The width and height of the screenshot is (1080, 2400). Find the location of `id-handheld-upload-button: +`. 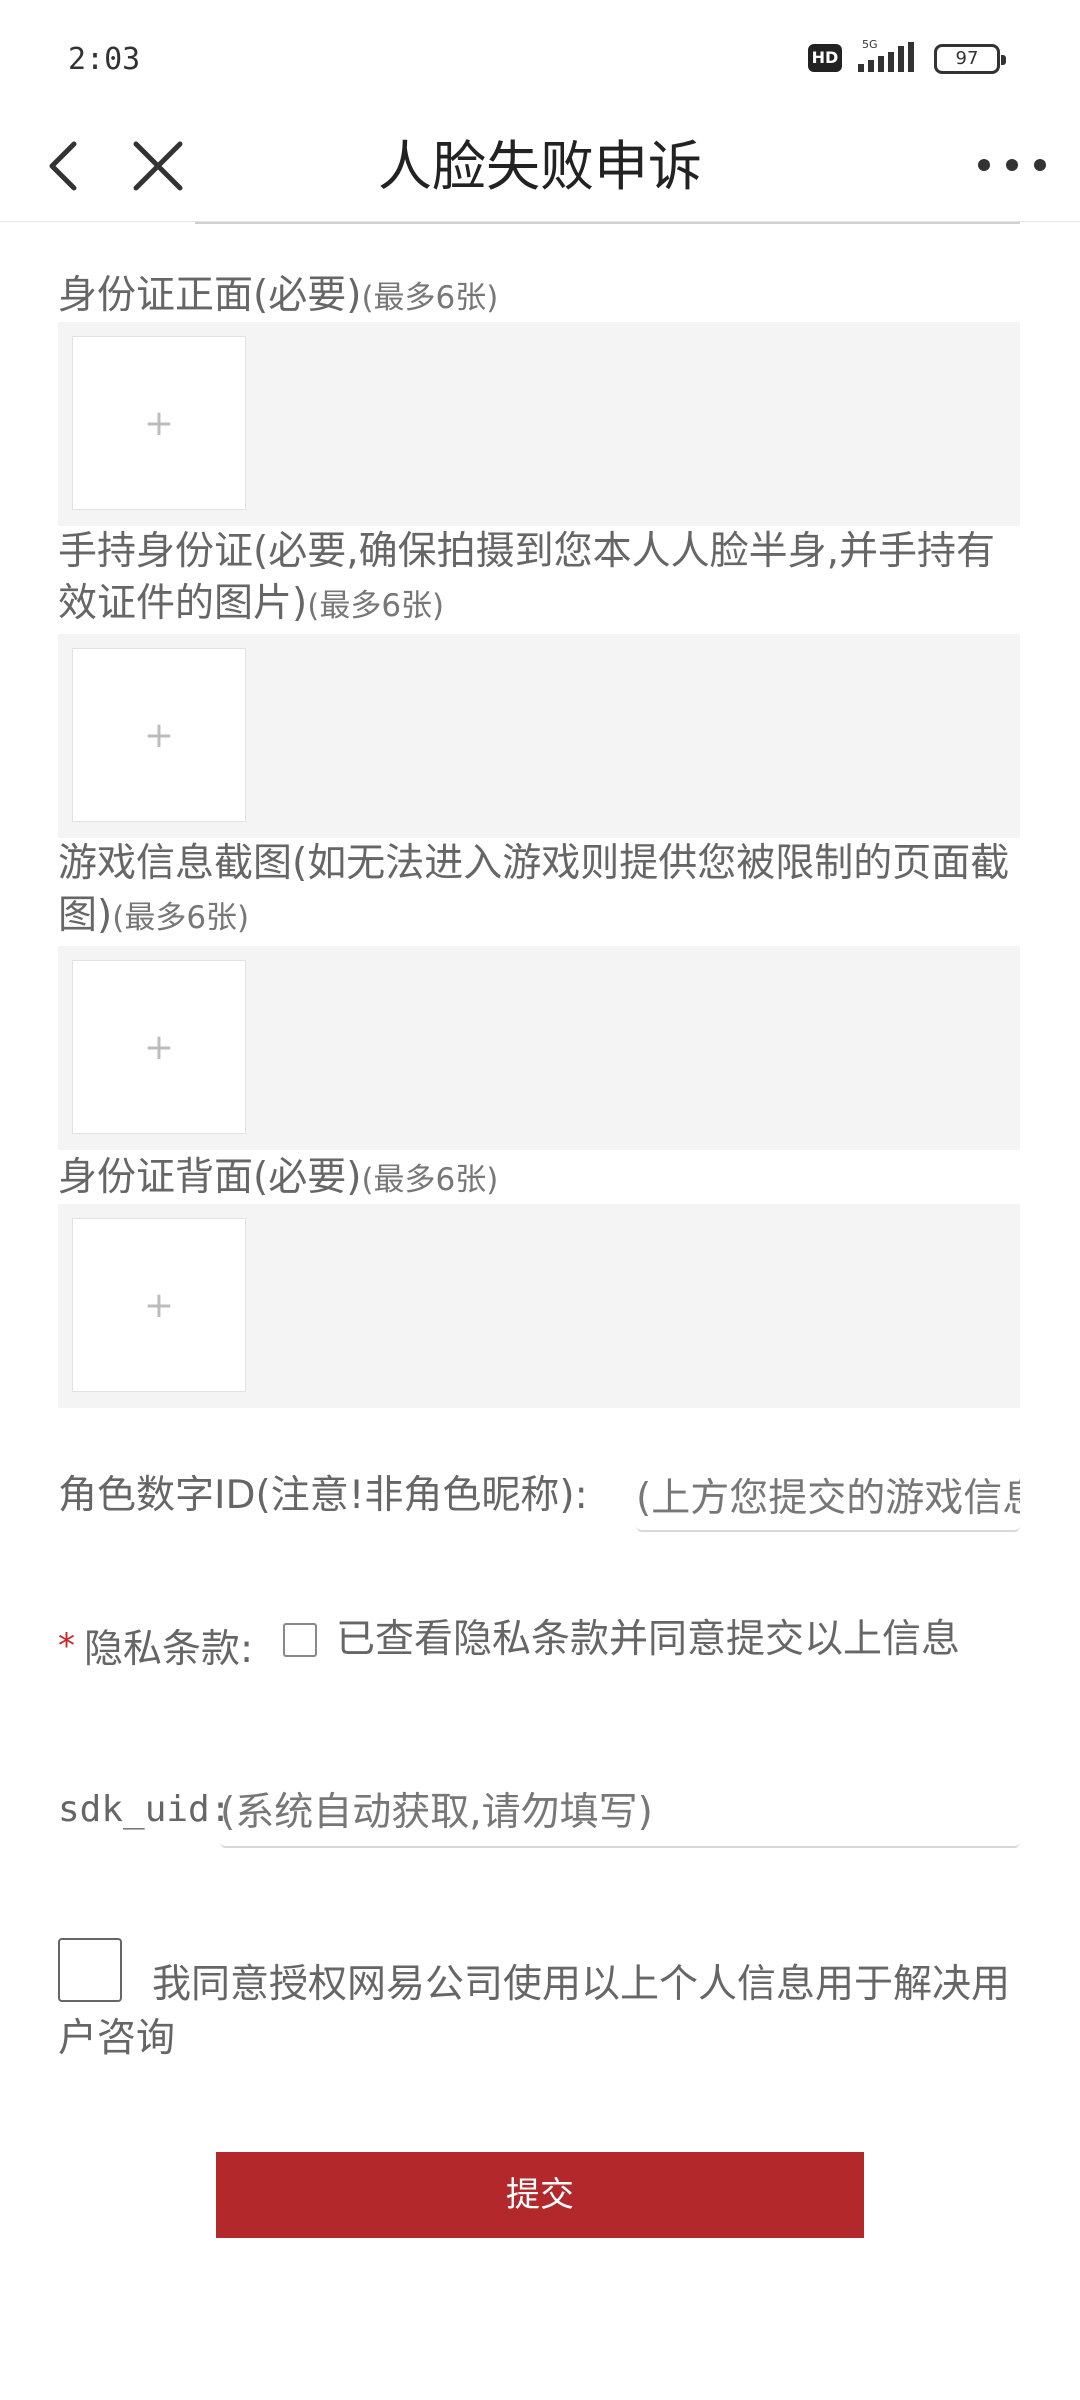

id-handheld-upload-button: + is located at coordinates (159, 735).